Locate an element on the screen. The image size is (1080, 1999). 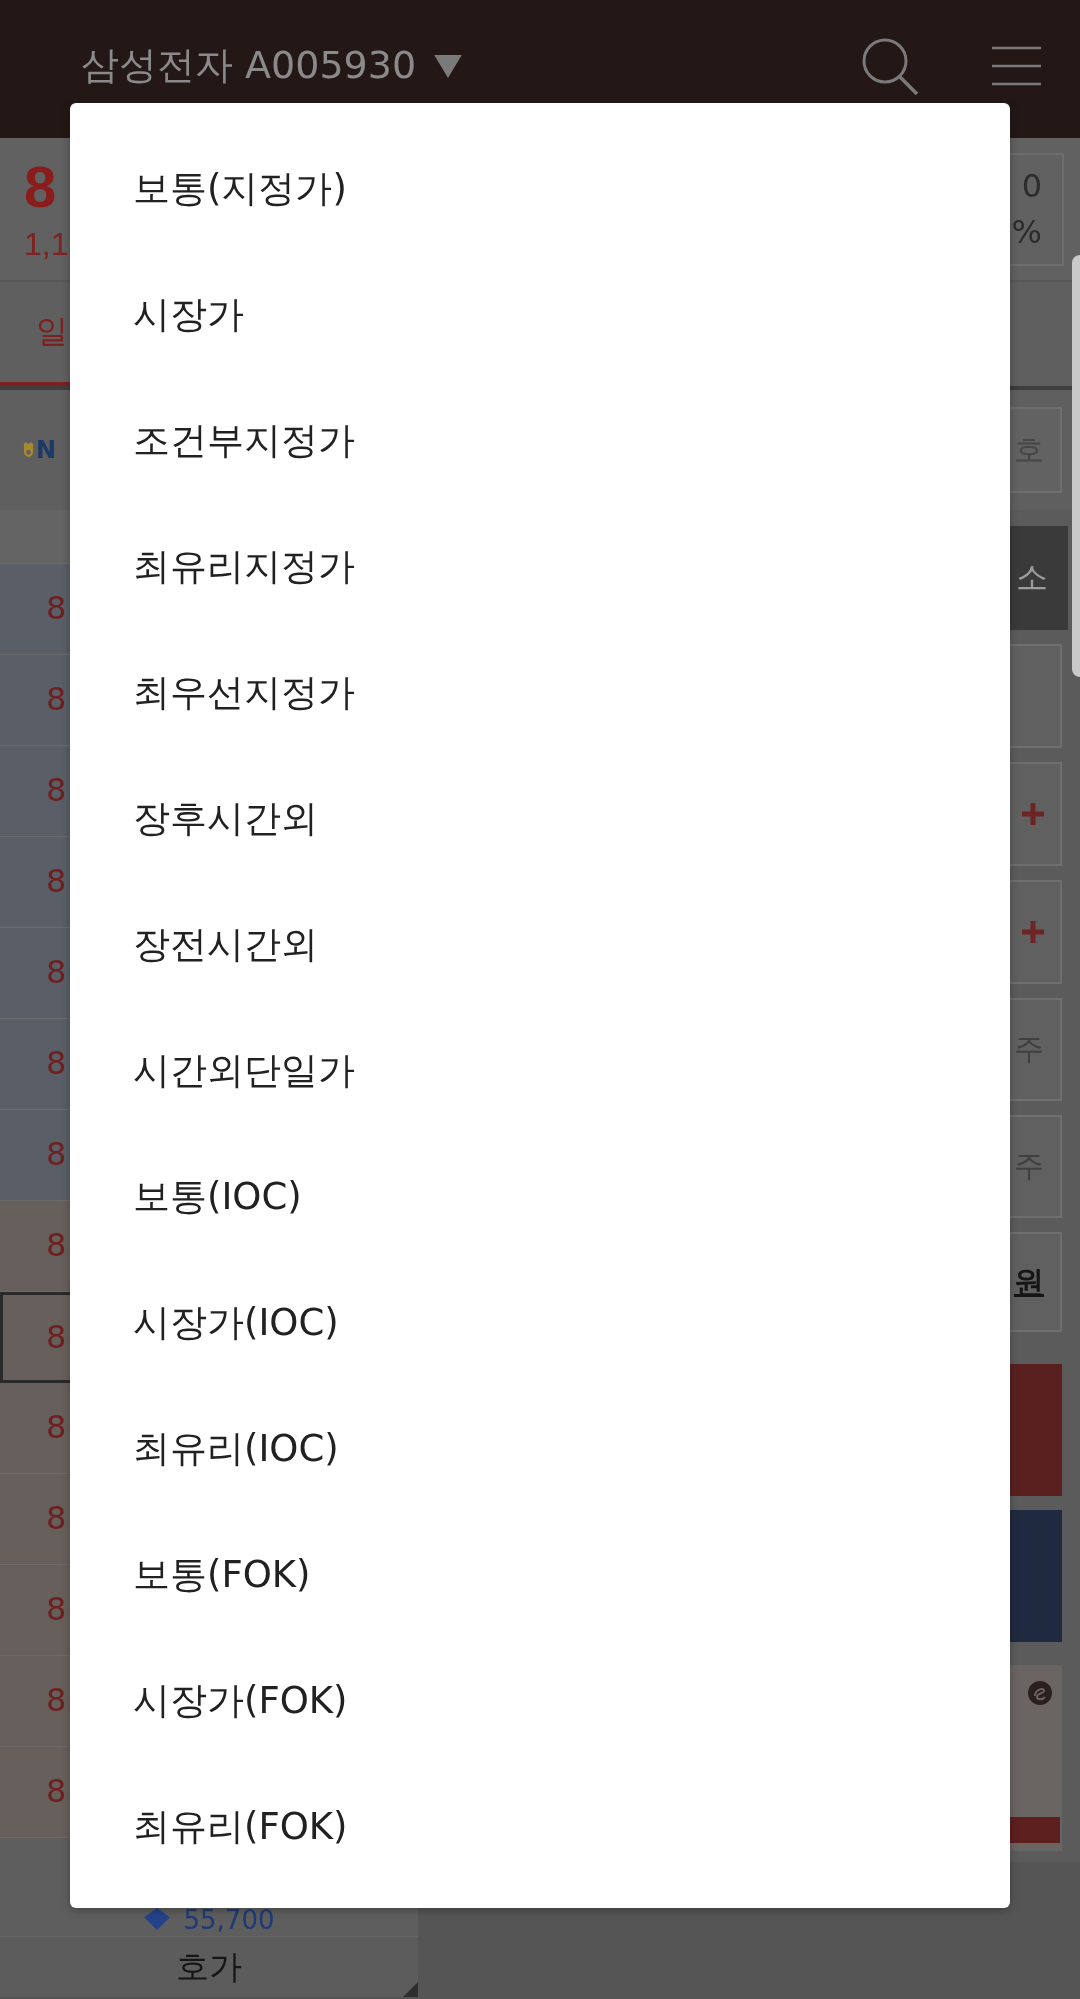
price-change: 1,1 is located at coordinates (46, 244).